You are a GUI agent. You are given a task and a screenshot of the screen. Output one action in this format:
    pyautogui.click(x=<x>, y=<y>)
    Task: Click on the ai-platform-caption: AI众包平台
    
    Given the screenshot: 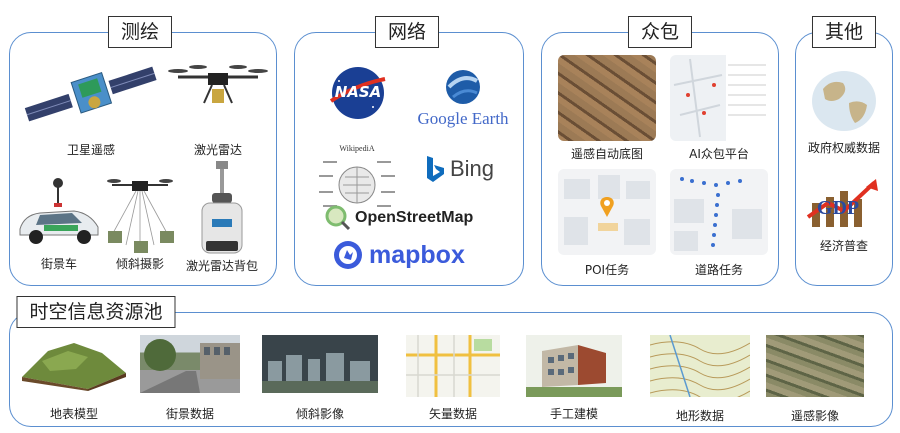 What is the action you would take?
    pyautogui.click(x=719, y=154)
    